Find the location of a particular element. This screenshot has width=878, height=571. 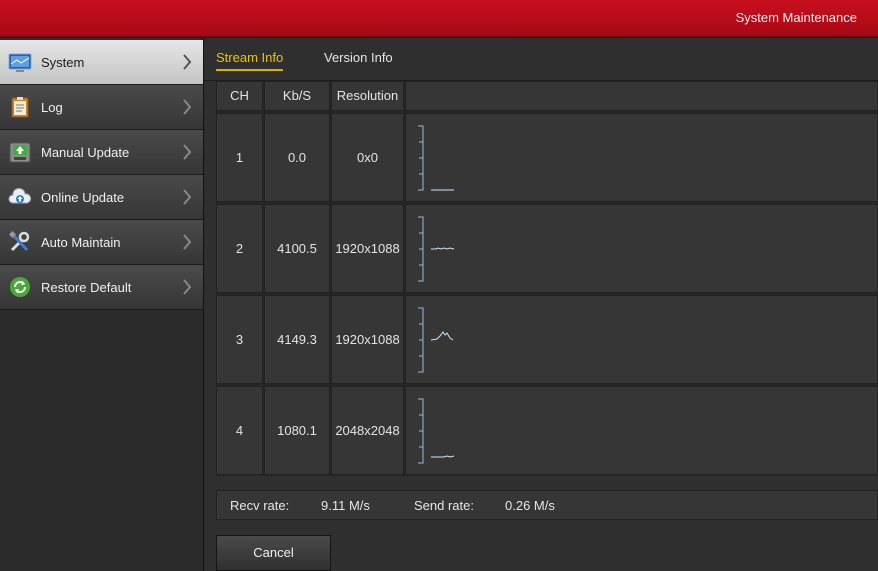

tab-label: Stream Info is located at coordinates (250, 57).